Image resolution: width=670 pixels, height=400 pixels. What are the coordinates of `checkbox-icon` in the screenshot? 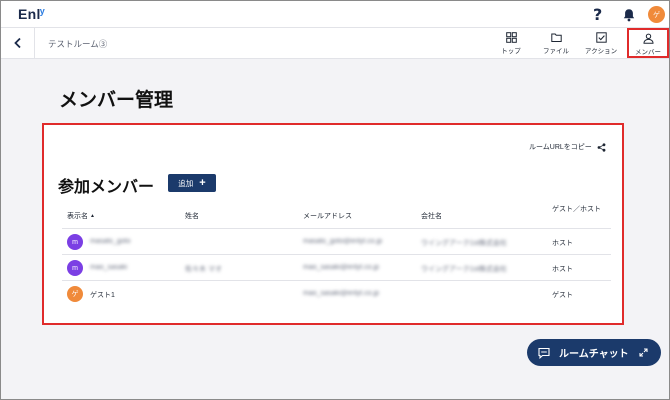 It's located at (601, 37).